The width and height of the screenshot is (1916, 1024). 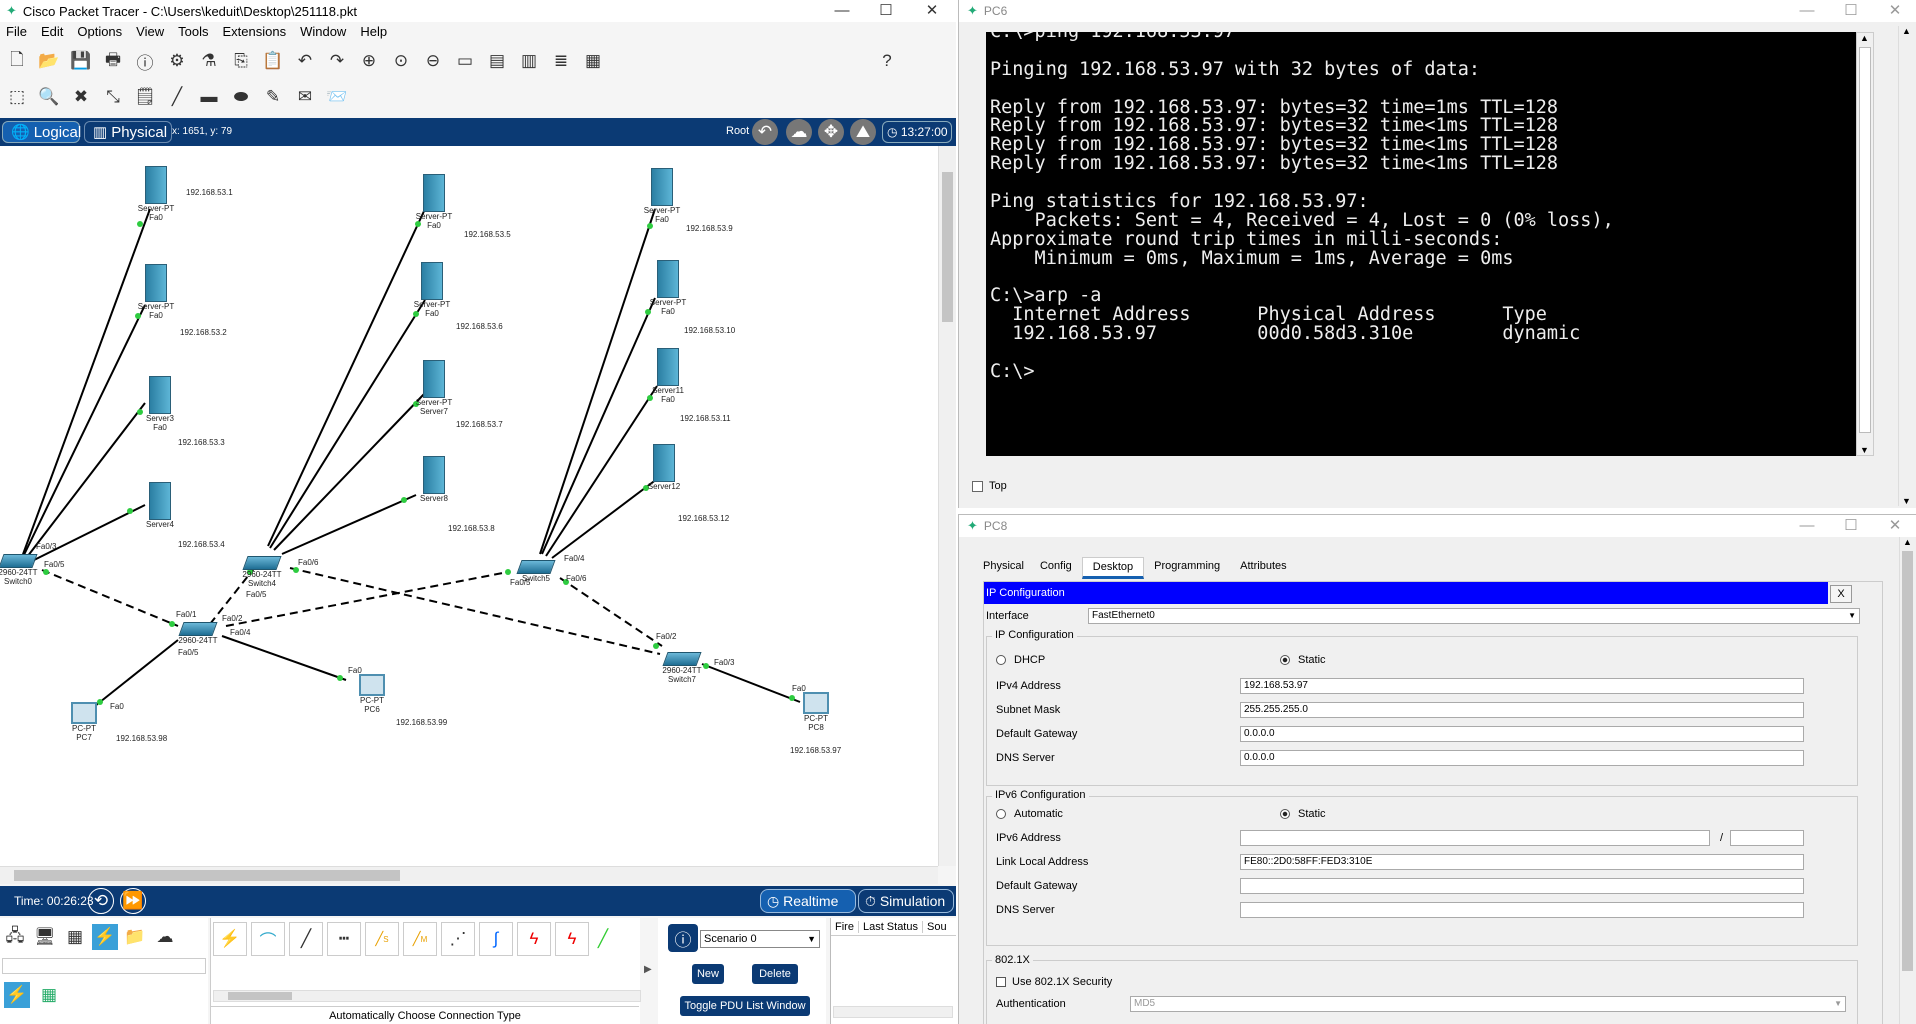 I want to click on tab-logical: 🌐 Logical, so click(x=41, y=132).